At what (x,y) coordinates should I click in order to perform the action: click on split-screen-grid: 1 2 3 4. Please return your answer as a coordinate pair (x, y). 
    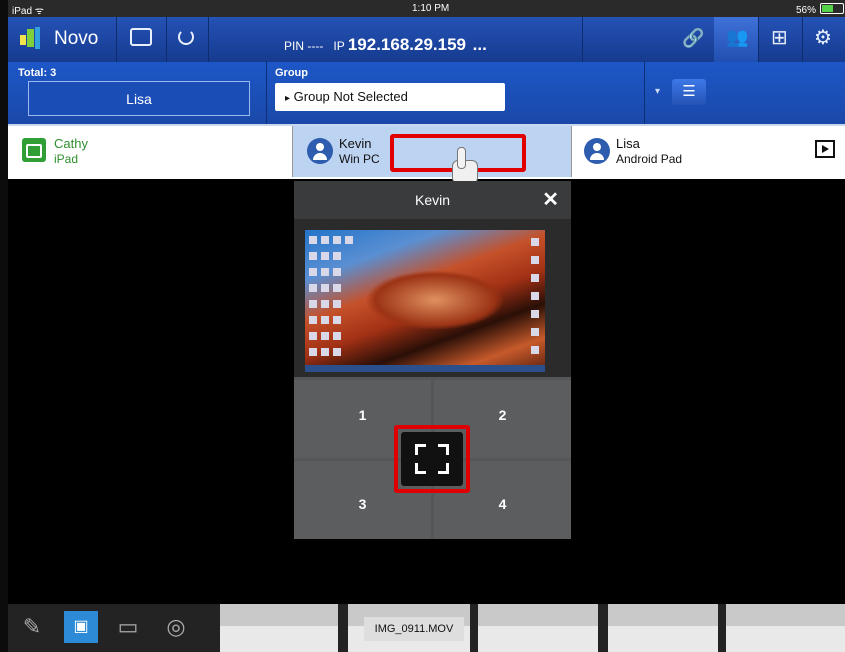
    Looking at the image, I should click on (432, 459).